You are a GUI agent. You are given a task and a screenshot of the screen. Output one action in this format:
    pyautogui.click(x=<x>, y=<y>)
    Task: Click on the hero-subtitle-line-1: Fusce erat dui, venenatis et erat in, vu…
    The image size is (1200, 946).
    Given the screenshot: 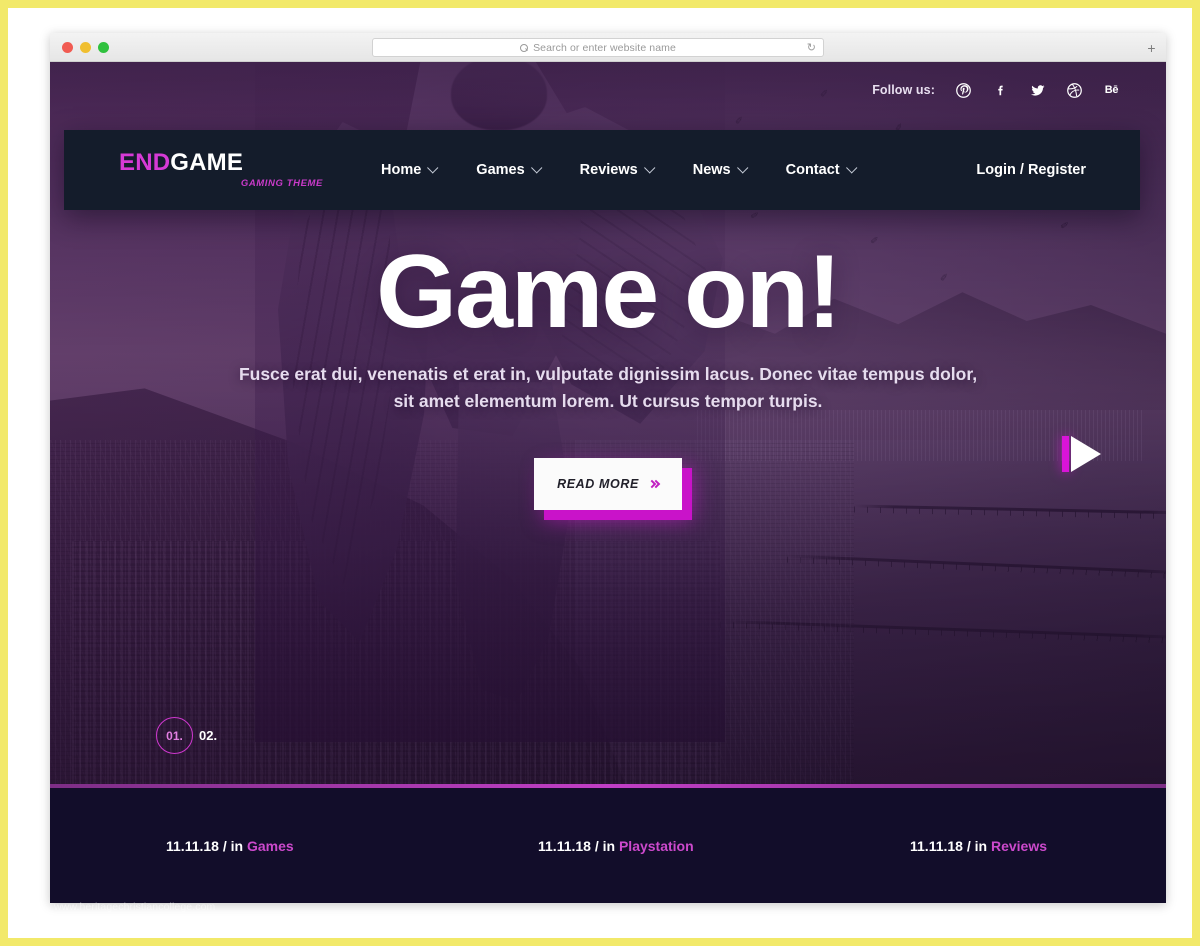 What is the action you would take?
    pyautogui.click(x=608, y=374)
    